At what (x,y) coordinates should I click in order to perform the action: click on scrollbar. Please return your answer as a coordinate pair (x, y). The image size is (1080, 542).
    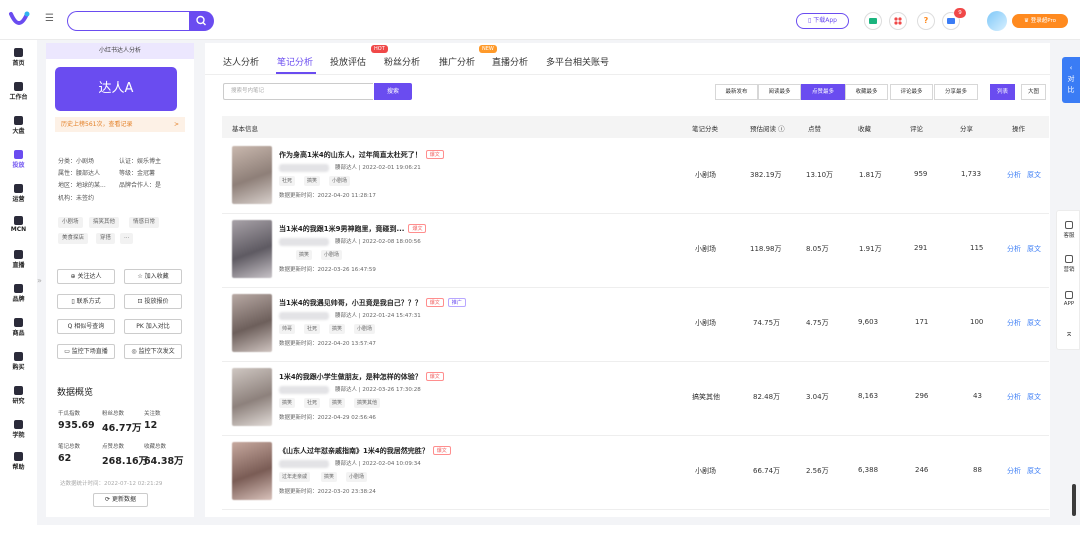
    Looking at the image, I should click on (1074, 500).